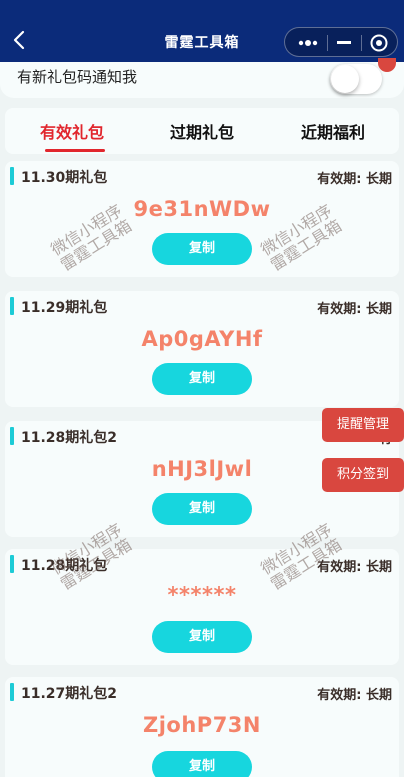 This screenshot has height=777, width=404. What do you see at coordinates (69, 438) in the screenshot?
I see `gift-title: 11.28期礼包2` at bounding box center [69, 438].